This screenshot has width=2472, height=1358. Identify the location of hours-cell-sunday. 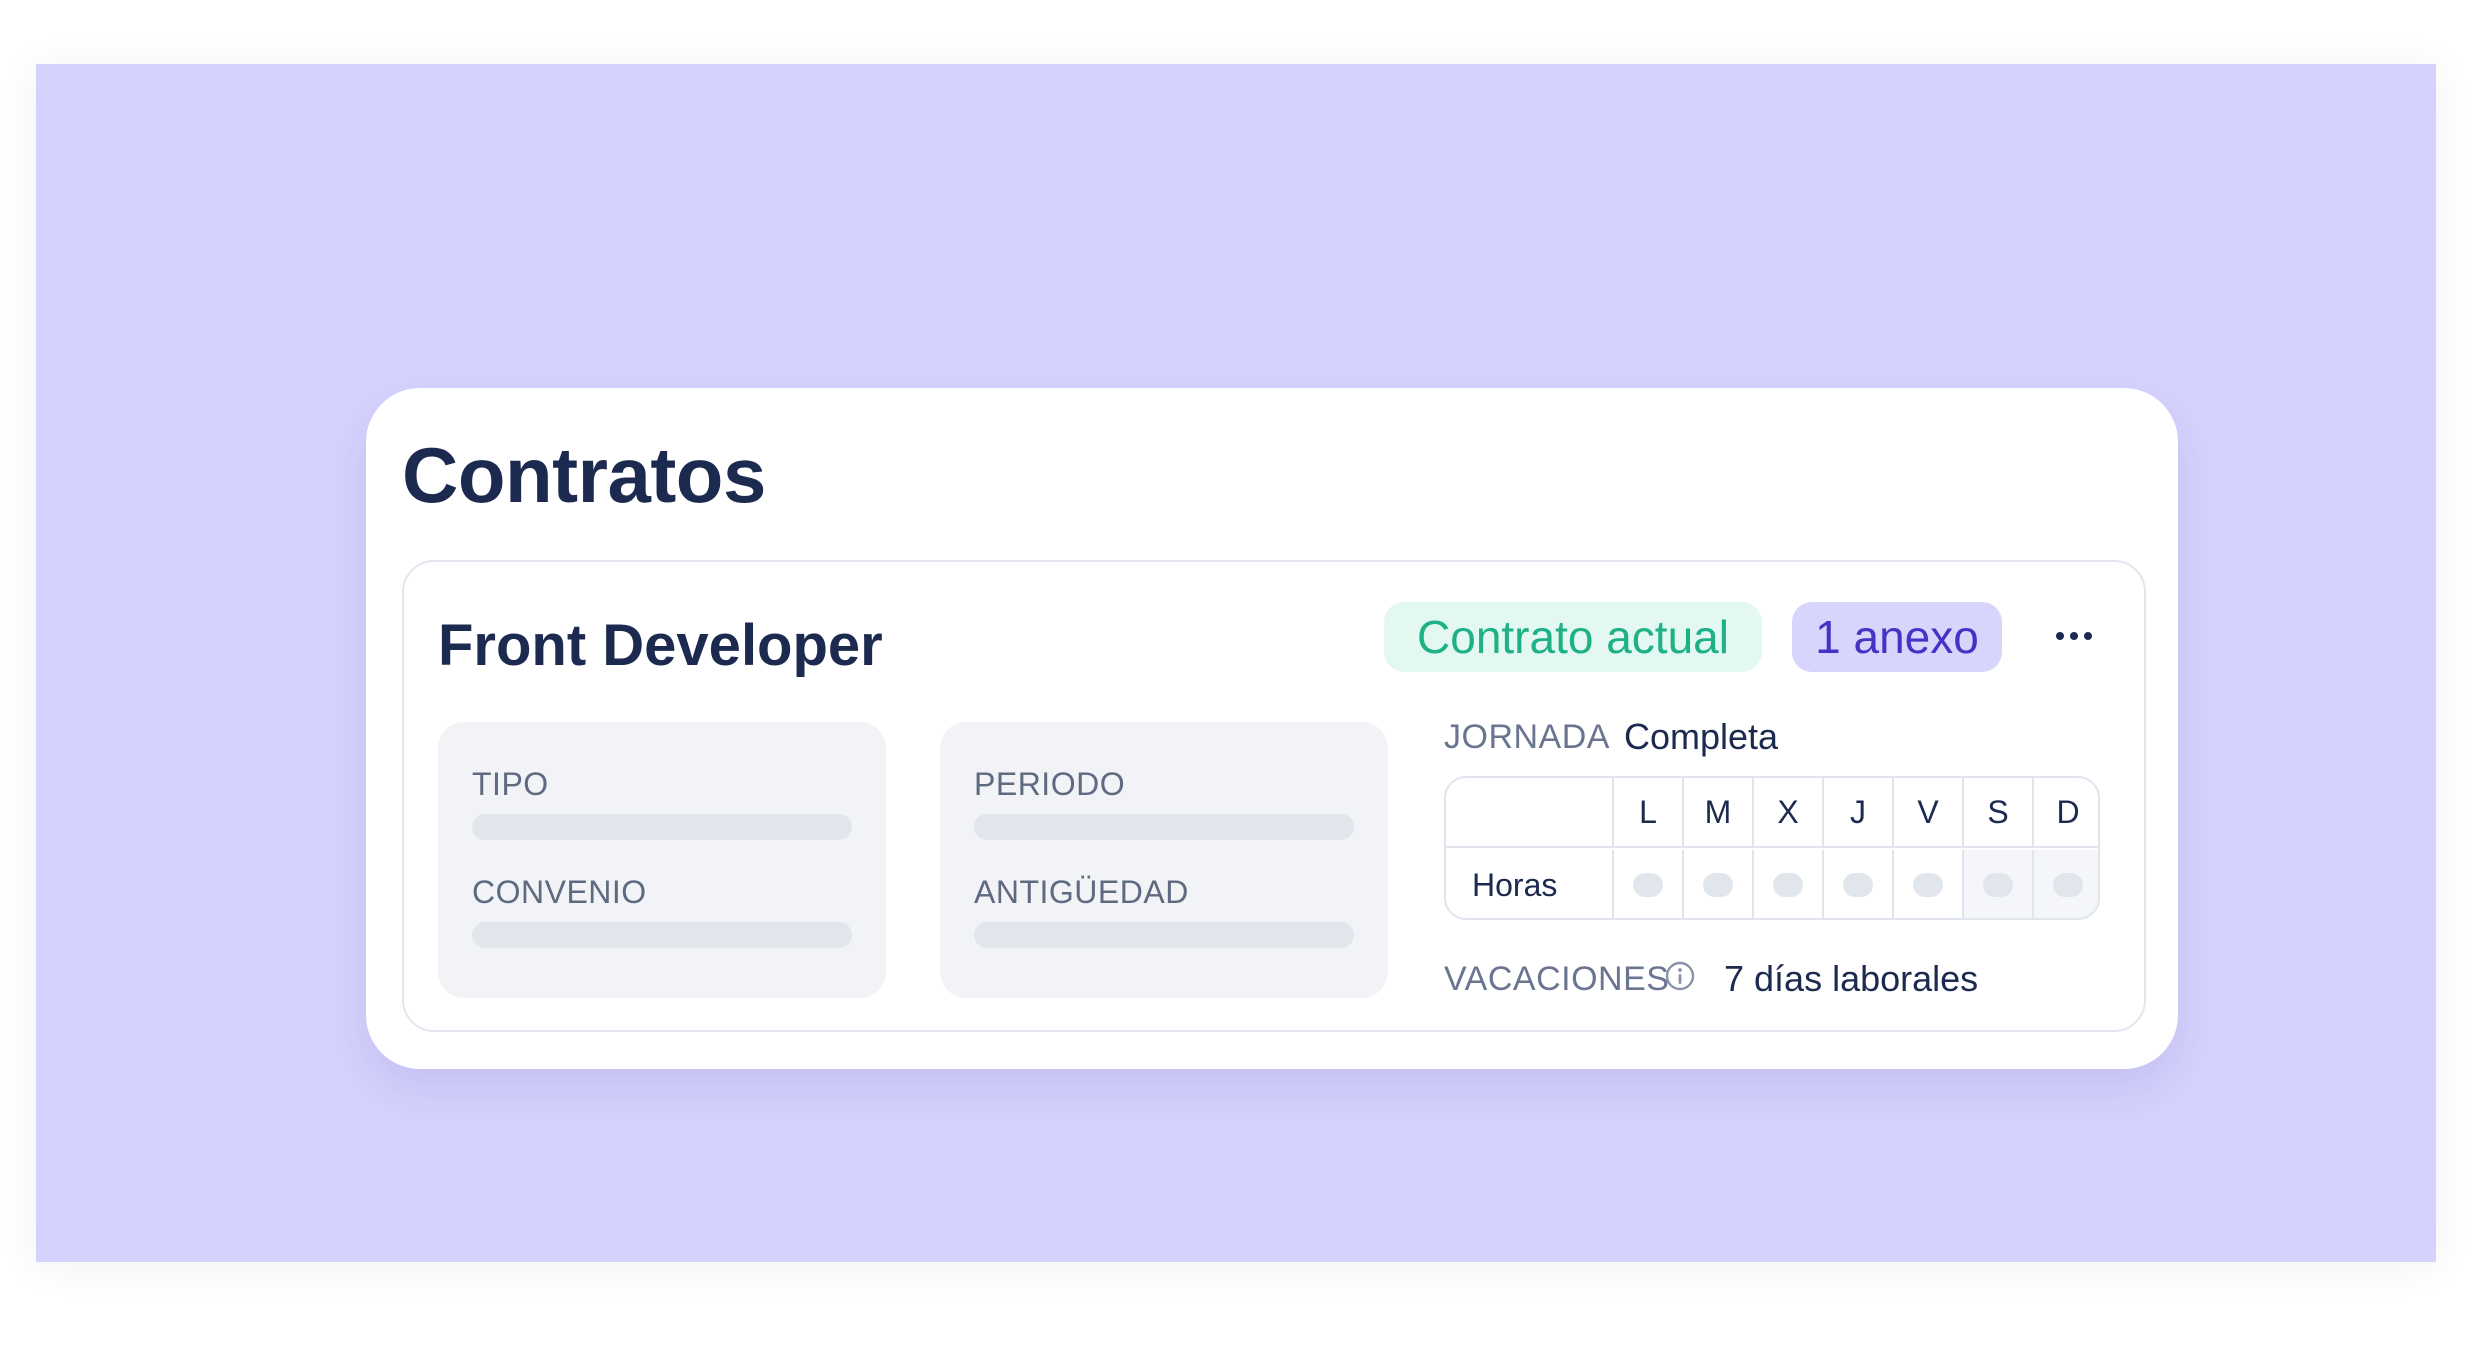
(2065, 884).